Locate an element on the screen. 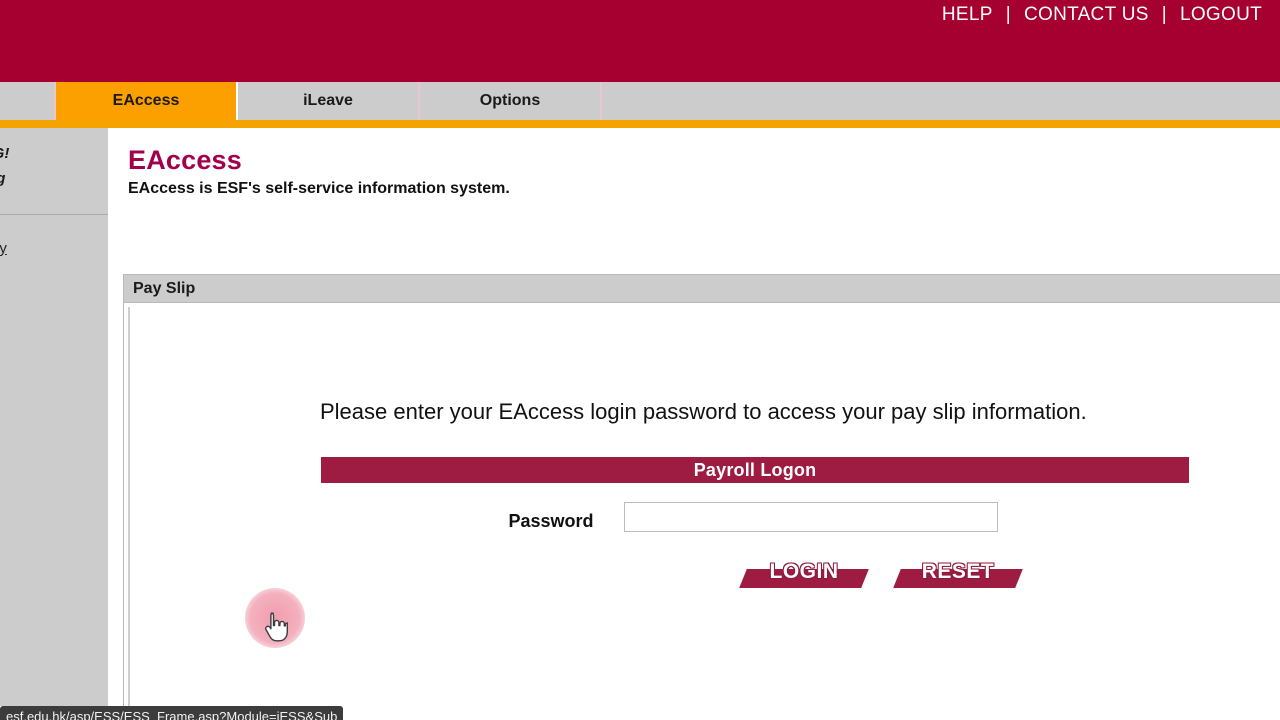 The image size is (1280, 720). password-field-row: Password is located at coordinates (755, 523).